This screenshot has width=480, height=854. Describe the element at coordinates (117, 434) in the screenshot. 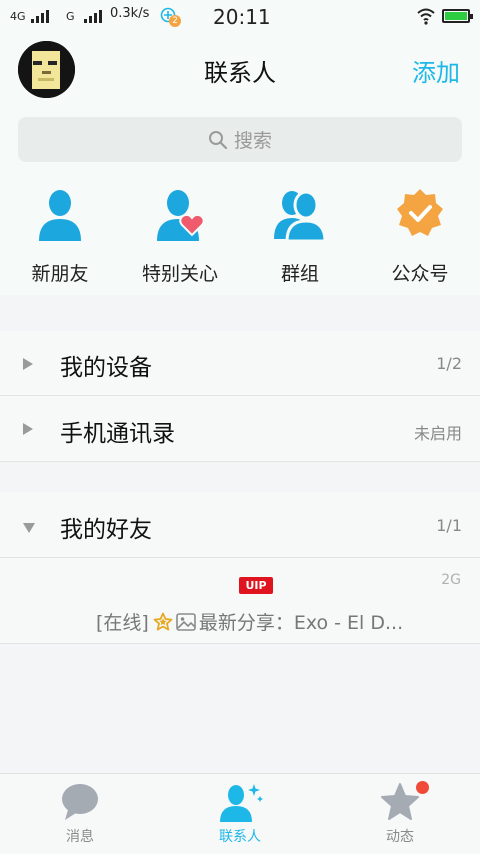

I see `group-label: 手机通讯录` at that location.